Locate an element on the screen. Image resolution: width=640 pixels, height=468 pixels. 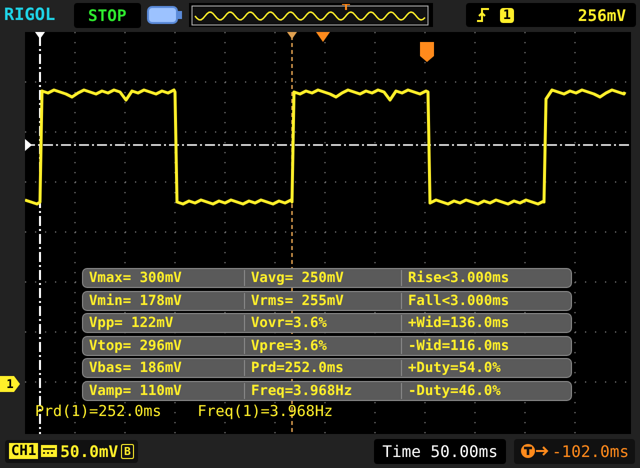
trigger-t-icon is located at coordinates (427, 52).